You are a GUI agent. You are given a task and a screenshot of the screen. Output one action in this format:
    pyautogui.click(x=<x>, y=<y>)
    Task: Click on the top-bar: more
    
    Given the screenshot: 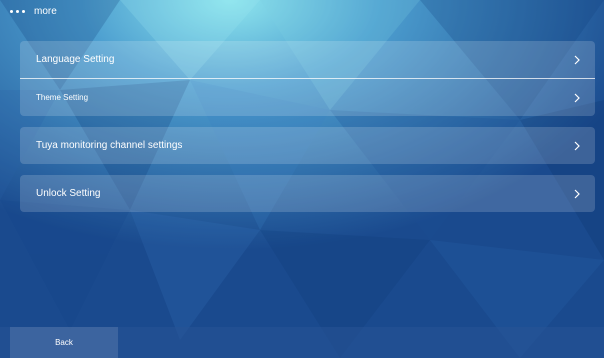 What is the action you would take?
    pyautogui.click(x=302, y=14)
    